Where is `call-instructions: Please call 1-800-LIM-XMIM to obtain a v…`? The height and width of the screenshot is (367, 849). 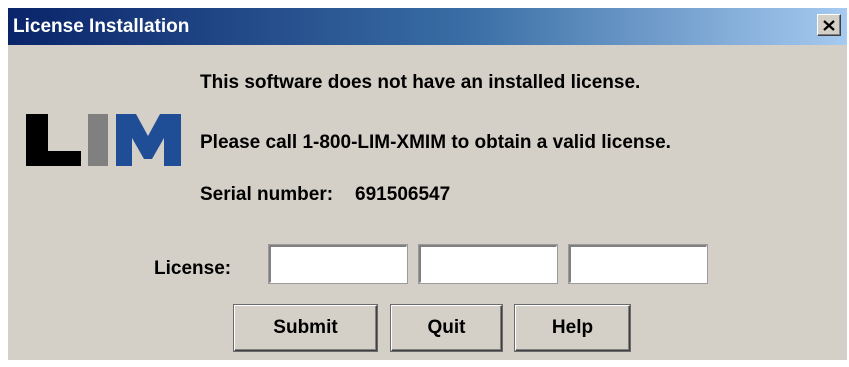
call-instructions: Please call 1-800-LIM-XMIM to obtain a v… is located at coordinates (435, 142).